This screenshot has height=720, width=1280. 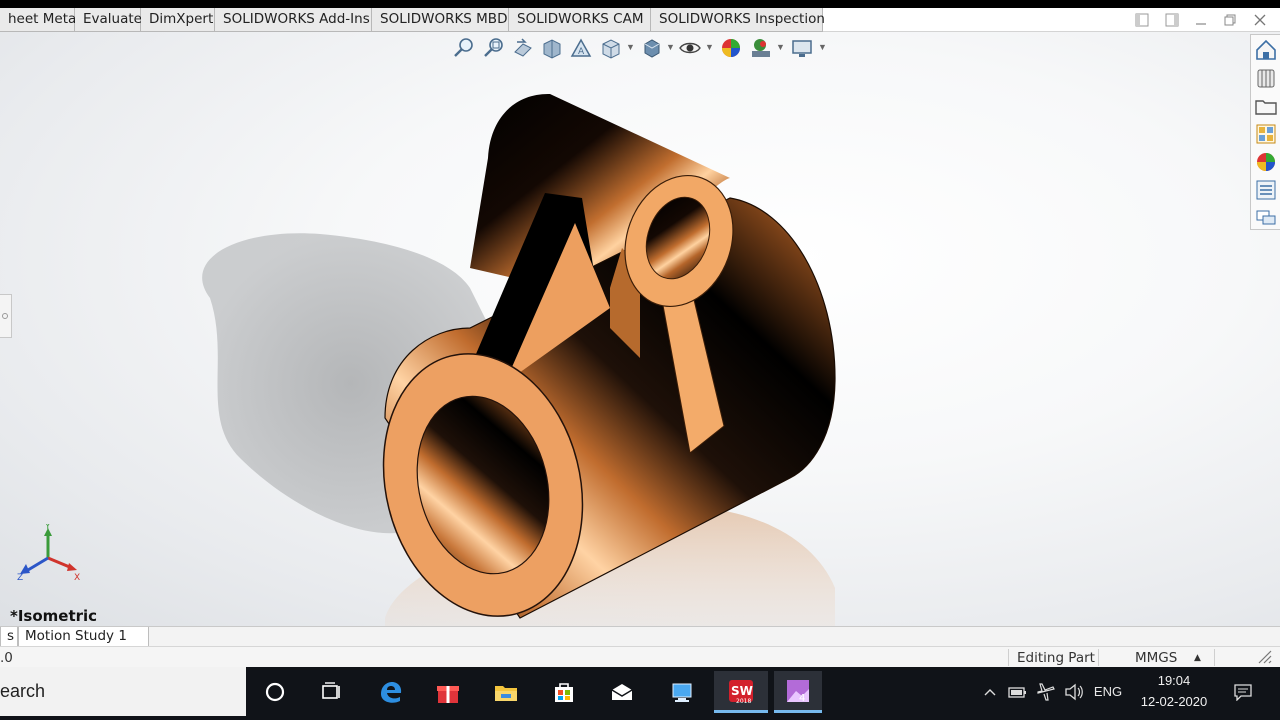 I want to click on tab-sheet-metal: heet Metal, so click(x=40, y=20).